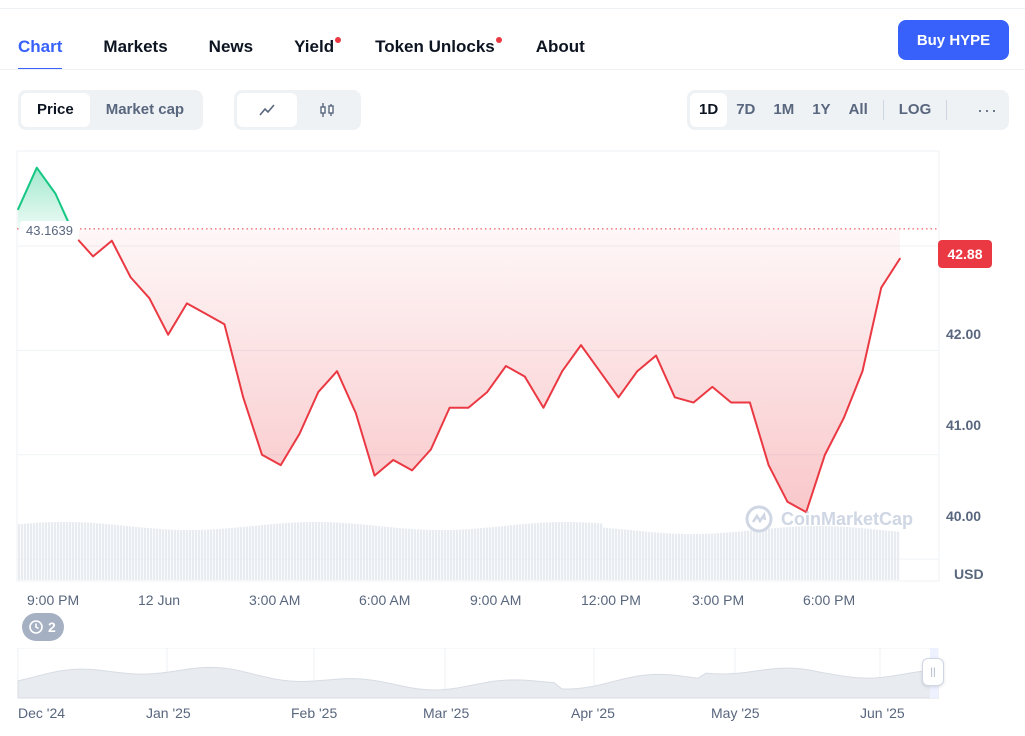 The image size is (1025, 736). What do you see at coordinates (438, 49) in the screenshot?
I see `tab-token-unlocks: Token Unlocks` at bounding box center [438, 49].